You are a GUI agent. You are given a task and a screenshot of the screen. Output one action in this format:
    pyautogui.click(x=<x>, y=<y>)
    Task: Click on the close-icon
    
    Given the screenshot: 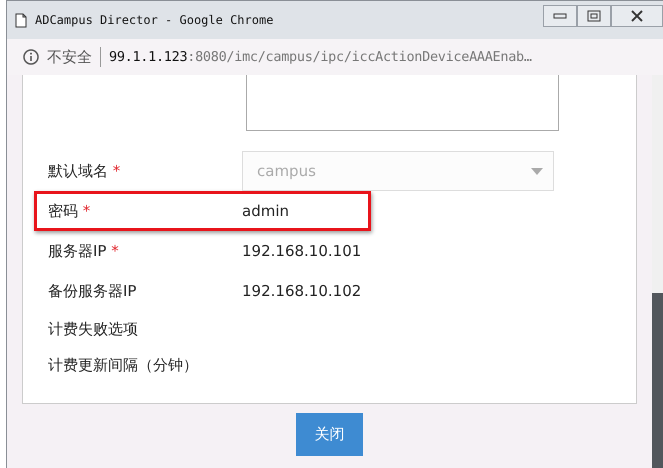 What is the action you would take?
    pyautogui.click(x=637, y=16)
    